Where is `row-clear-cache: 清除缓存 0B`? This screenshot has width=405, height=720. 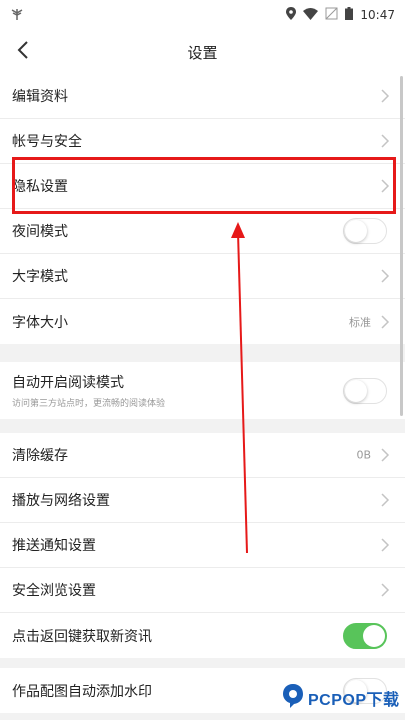
row-clear-cache: 清除缓存 0B is located at coordinates (202, 455).